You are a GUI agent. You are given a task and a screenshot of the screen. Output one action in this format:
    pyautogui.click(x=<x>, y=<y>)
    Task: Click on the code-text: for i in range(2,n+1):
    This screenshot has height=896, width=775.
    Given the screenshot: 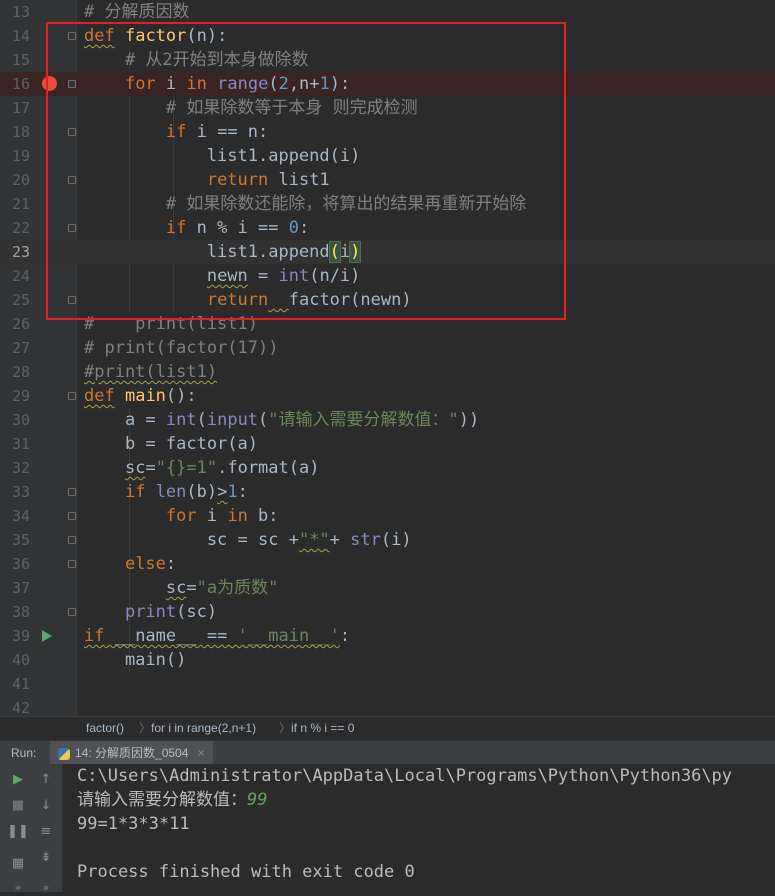 What is the action you would take?
    pyautogui.click(x=217, y=84)
    